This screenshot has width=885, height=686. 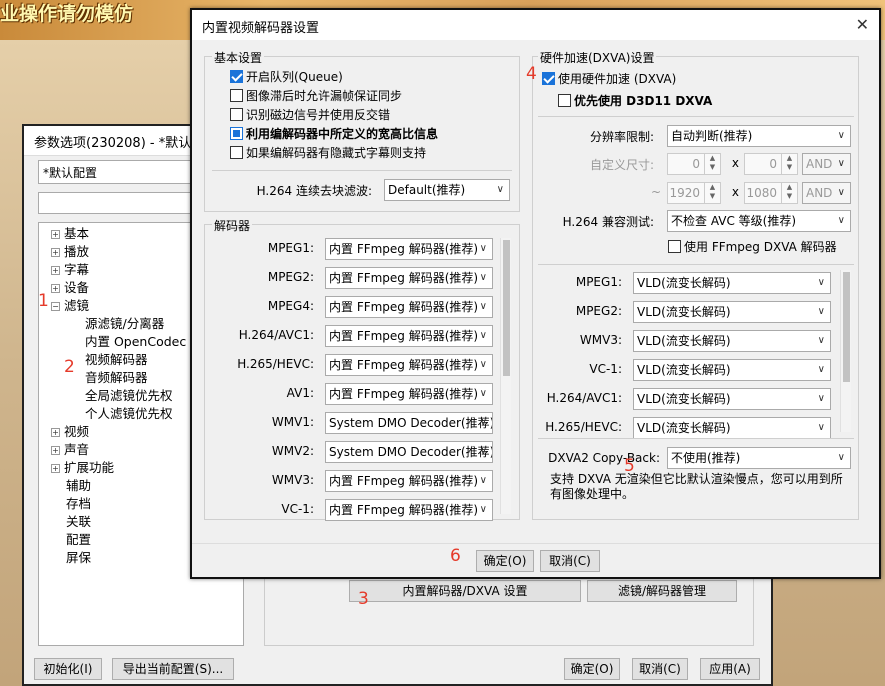 I want to click on builtin-dxva-settings-button: 内置解码器/DXVA 设置, so click(x=465, y=591).